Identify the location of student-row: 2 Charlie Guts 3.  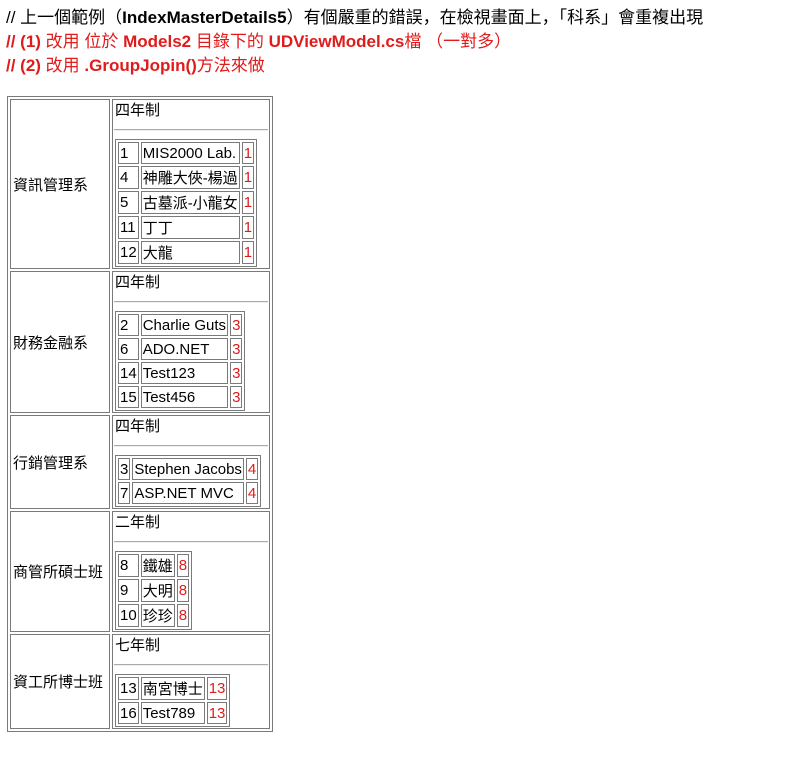
(180, 325).